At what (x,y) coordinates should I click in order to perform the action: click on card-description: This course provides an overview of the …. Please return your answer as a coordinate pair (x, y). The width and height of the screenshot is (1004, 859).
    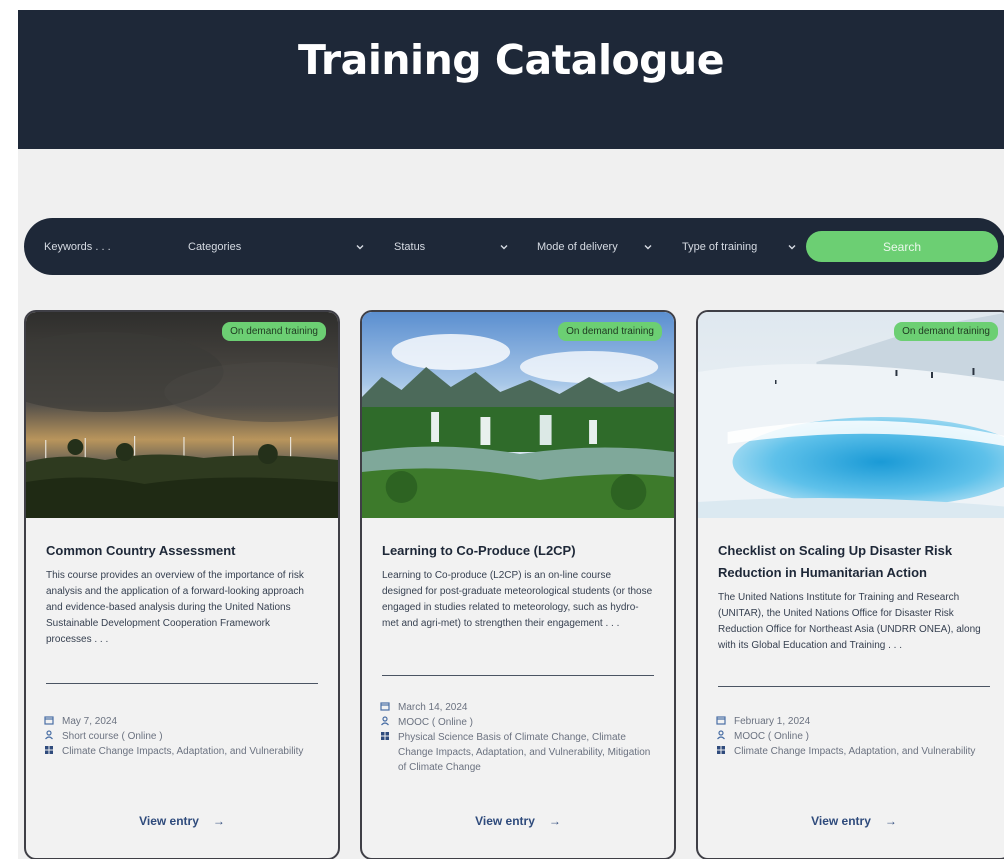
    Looking at the image, I should click on (175, 607).